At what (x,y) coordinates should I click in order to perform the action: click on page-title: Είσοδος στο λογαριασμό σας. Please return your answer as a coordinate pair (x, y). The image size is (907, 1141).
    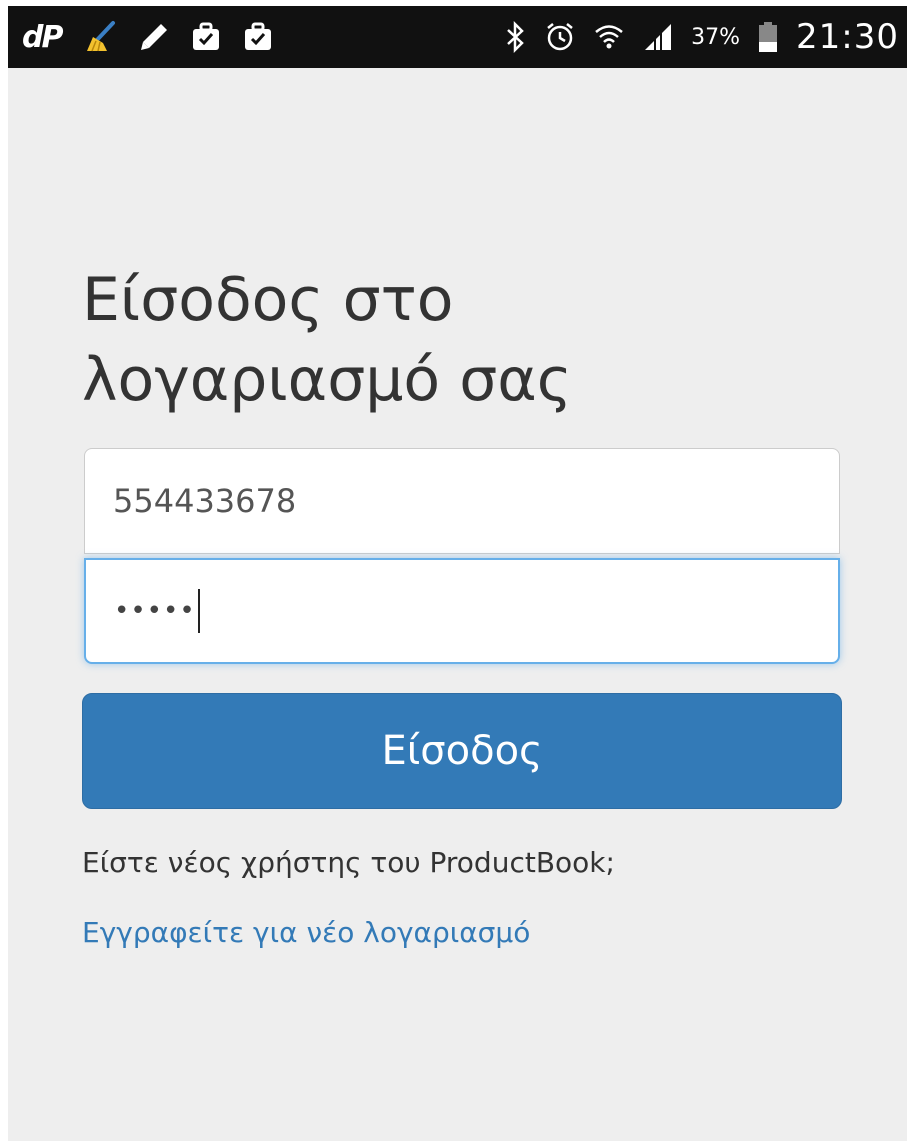
    Looking at the image, I should click on (472, 340).